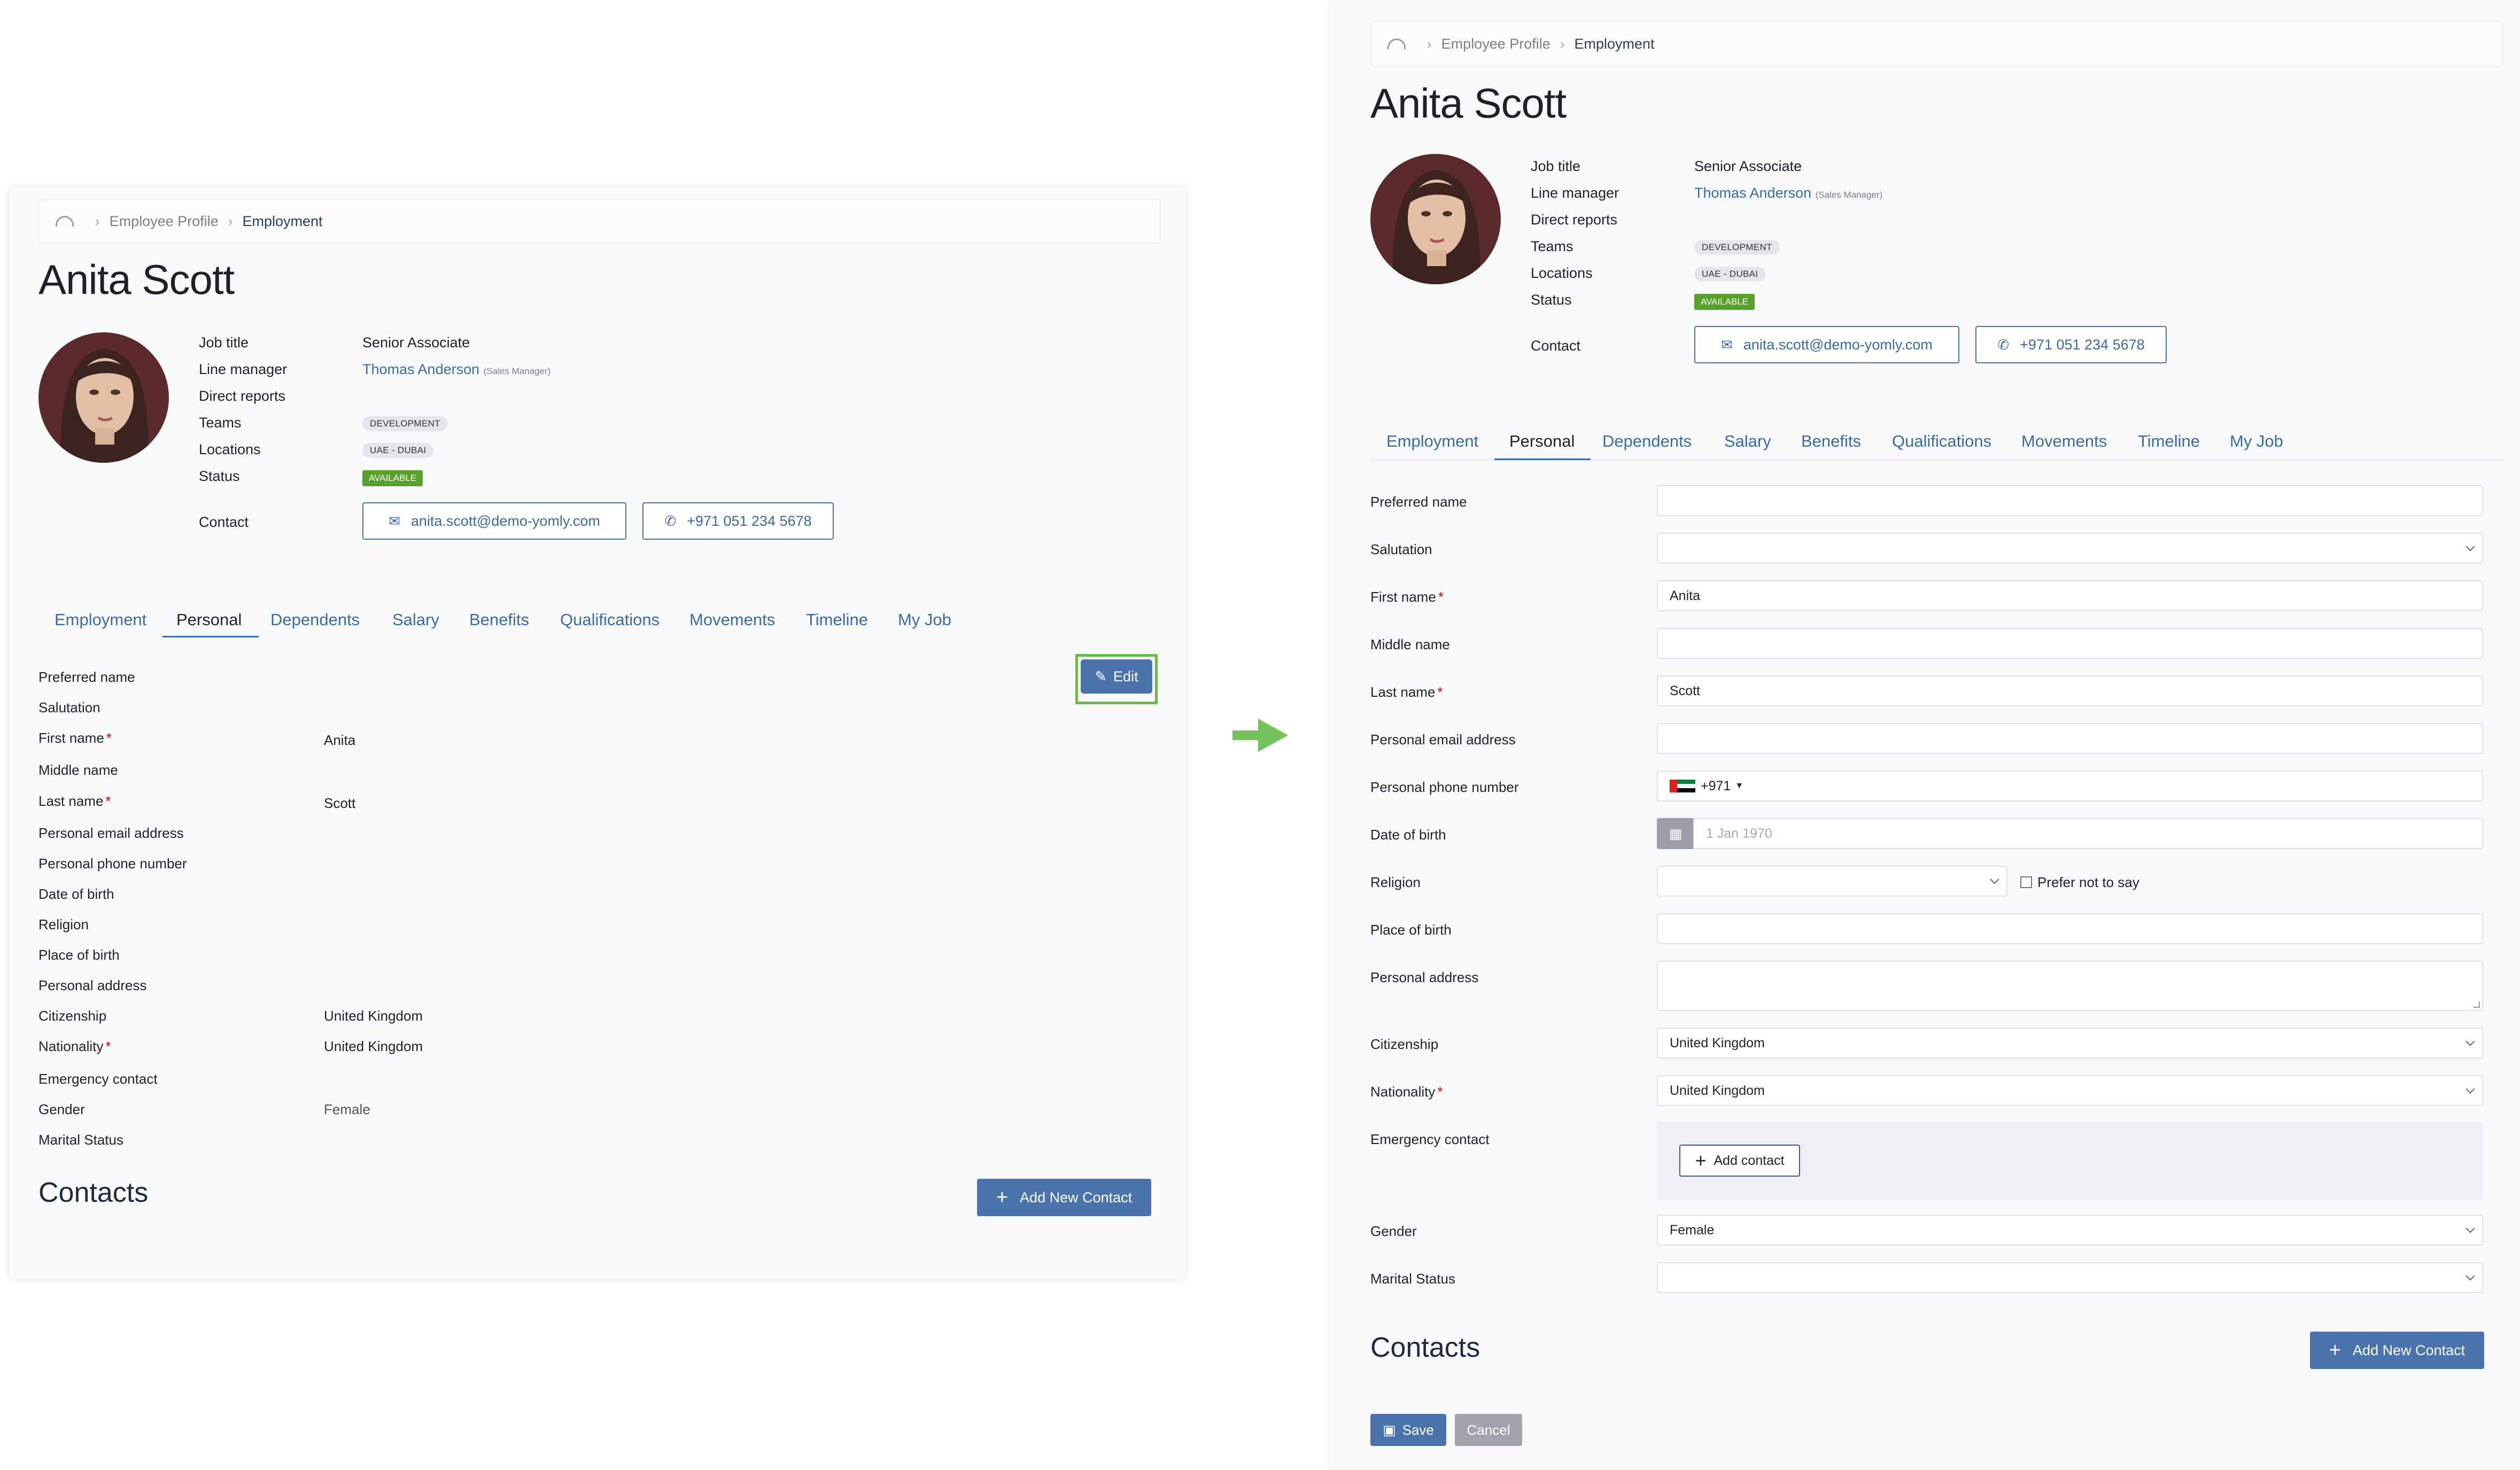  I want to click on active-tab-indicator, so click(210, 637).